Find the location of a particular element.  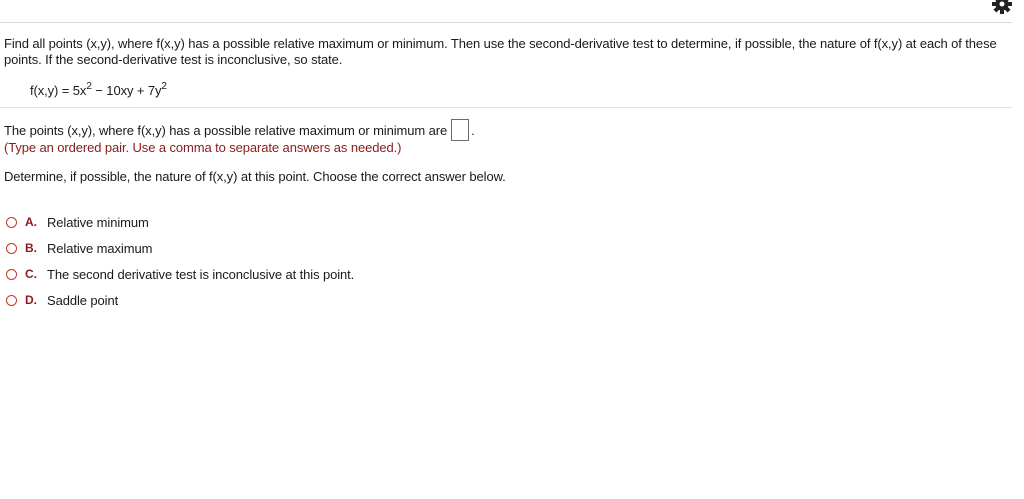

option-label: Saddle point is located at coordinates (83, 300).